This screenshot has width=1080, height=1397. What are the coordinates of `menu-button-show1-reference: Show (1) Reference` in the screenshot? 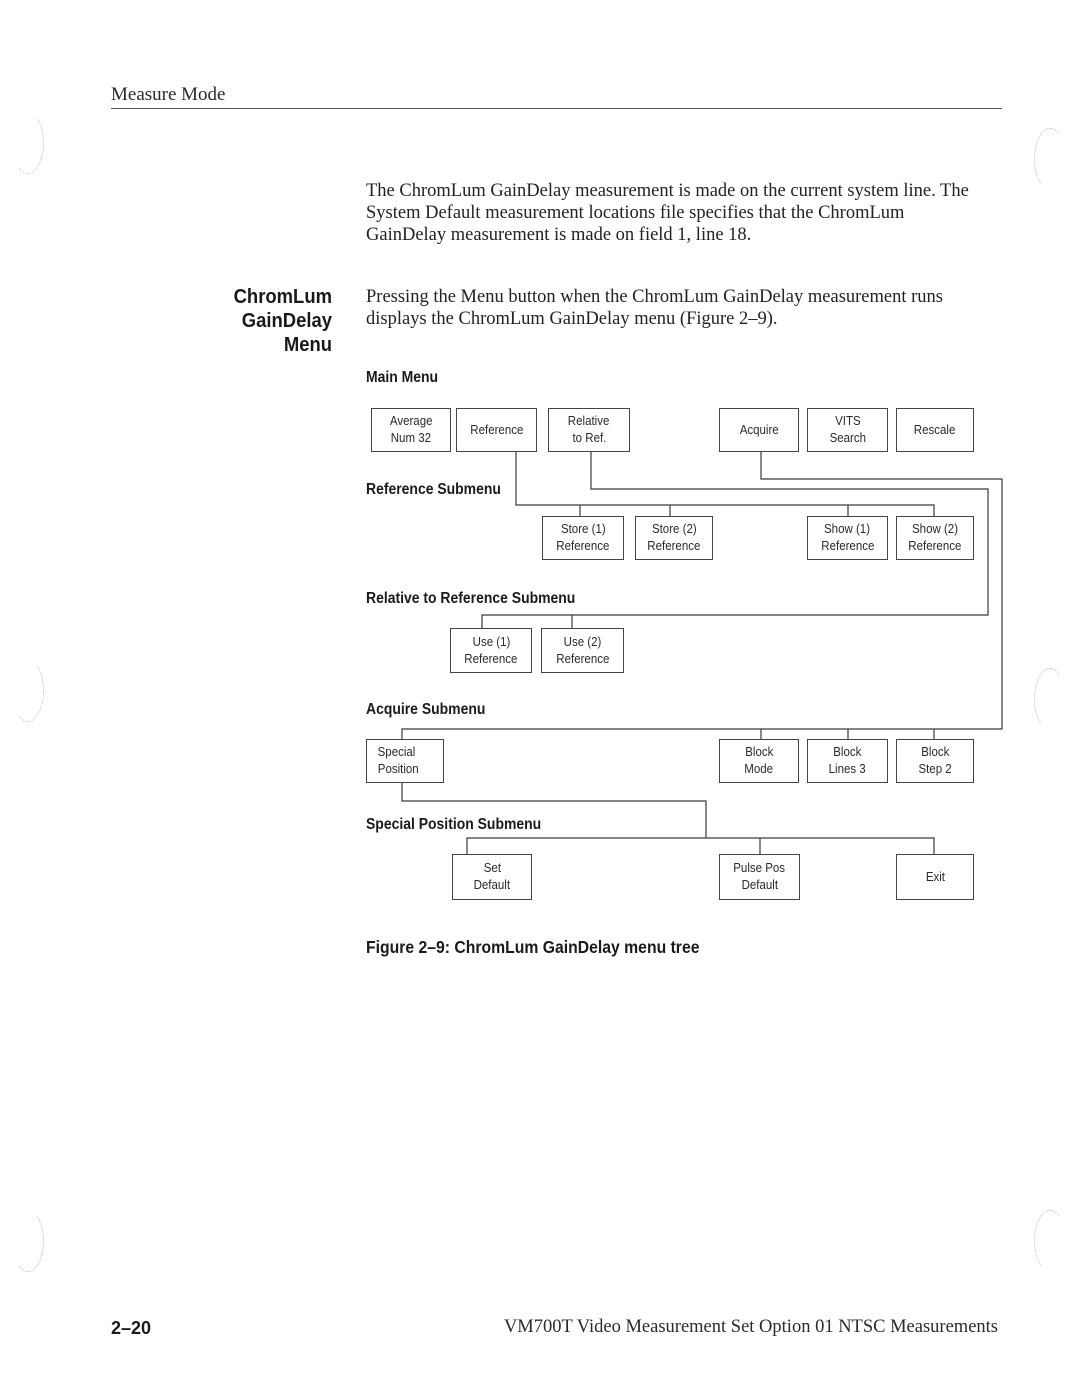 It's located at (847, 538).